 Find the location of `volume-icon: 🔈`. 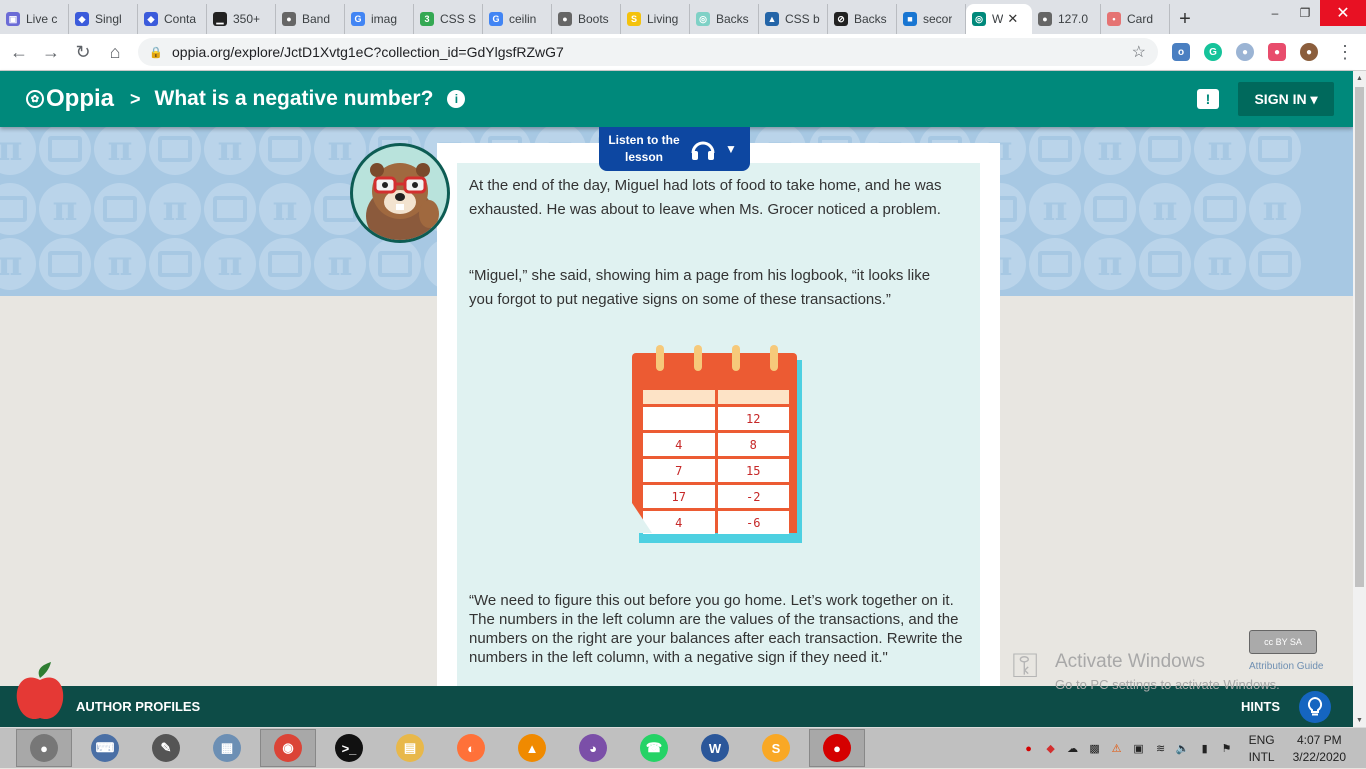

volume-icon: 🔈 is located at coordinates (1183, 749).